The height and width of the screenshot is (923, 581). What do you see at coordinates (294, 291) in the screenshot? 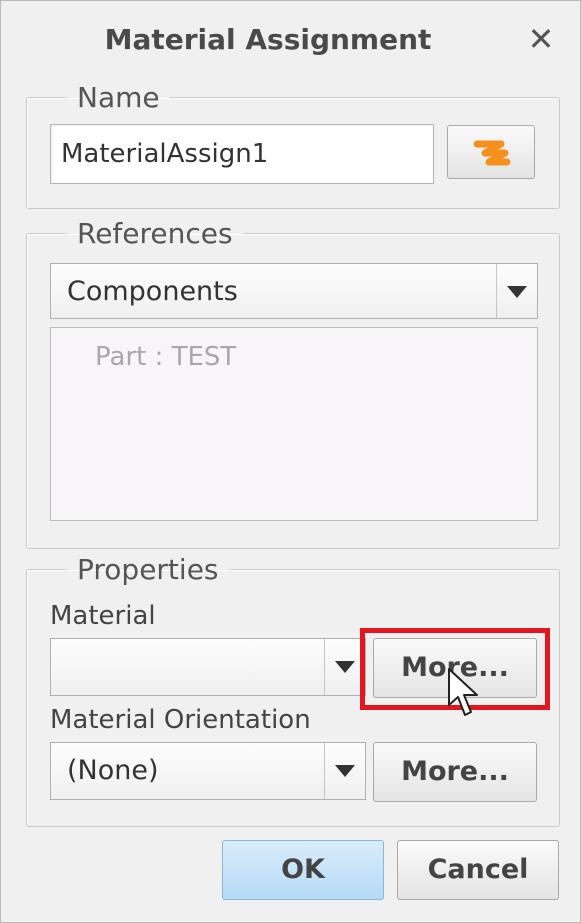
I see `references-type-dropdown: Components` at bounding box center [294, 291].